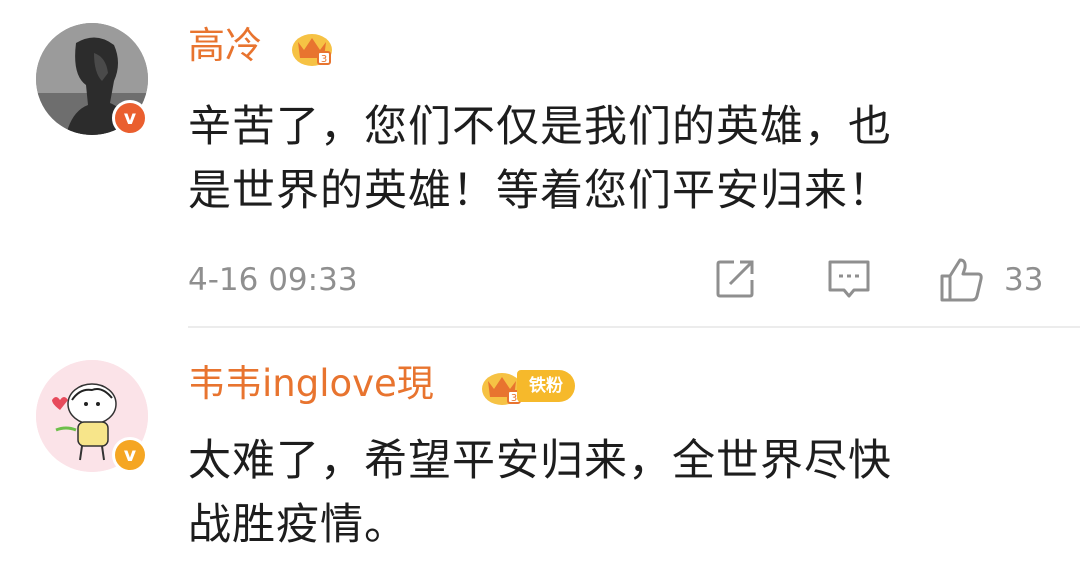 This screenshot has height=571, width=1080. What do you see at coordinates (324, 59) in the screenshot?
I see `svg-text: 3` at bounding box center [324, 59].